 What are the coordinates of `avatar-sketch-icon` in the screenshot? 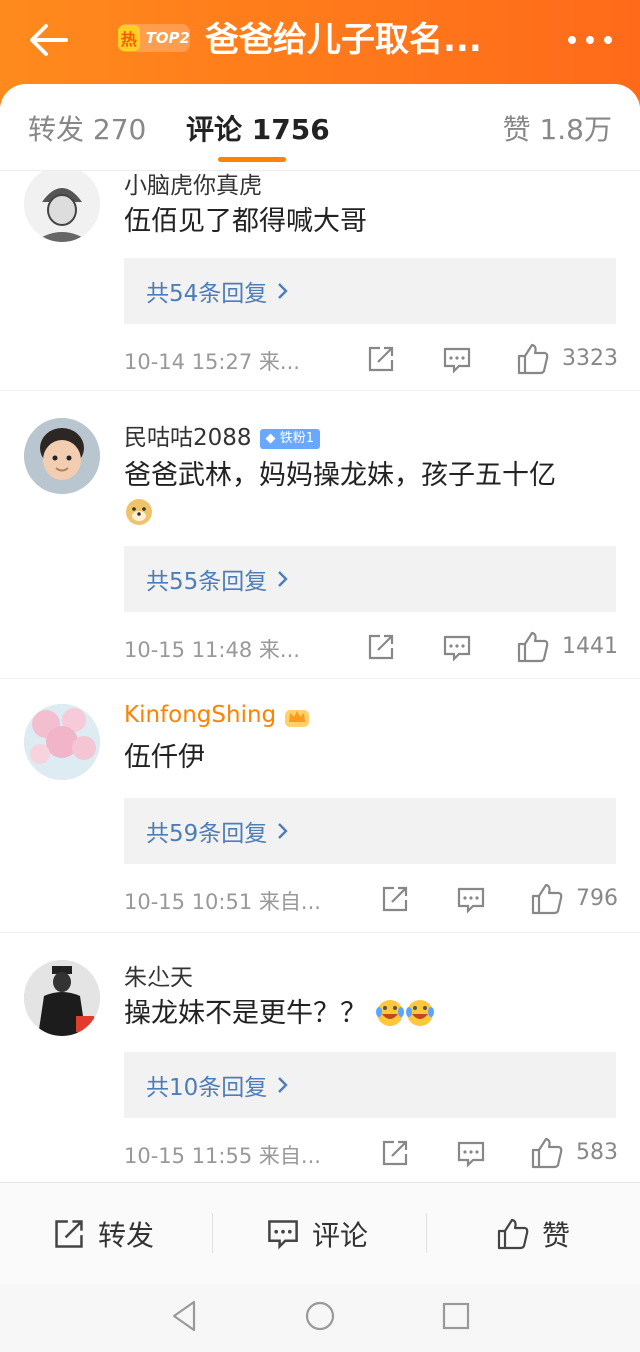 It's located at (62, 206).